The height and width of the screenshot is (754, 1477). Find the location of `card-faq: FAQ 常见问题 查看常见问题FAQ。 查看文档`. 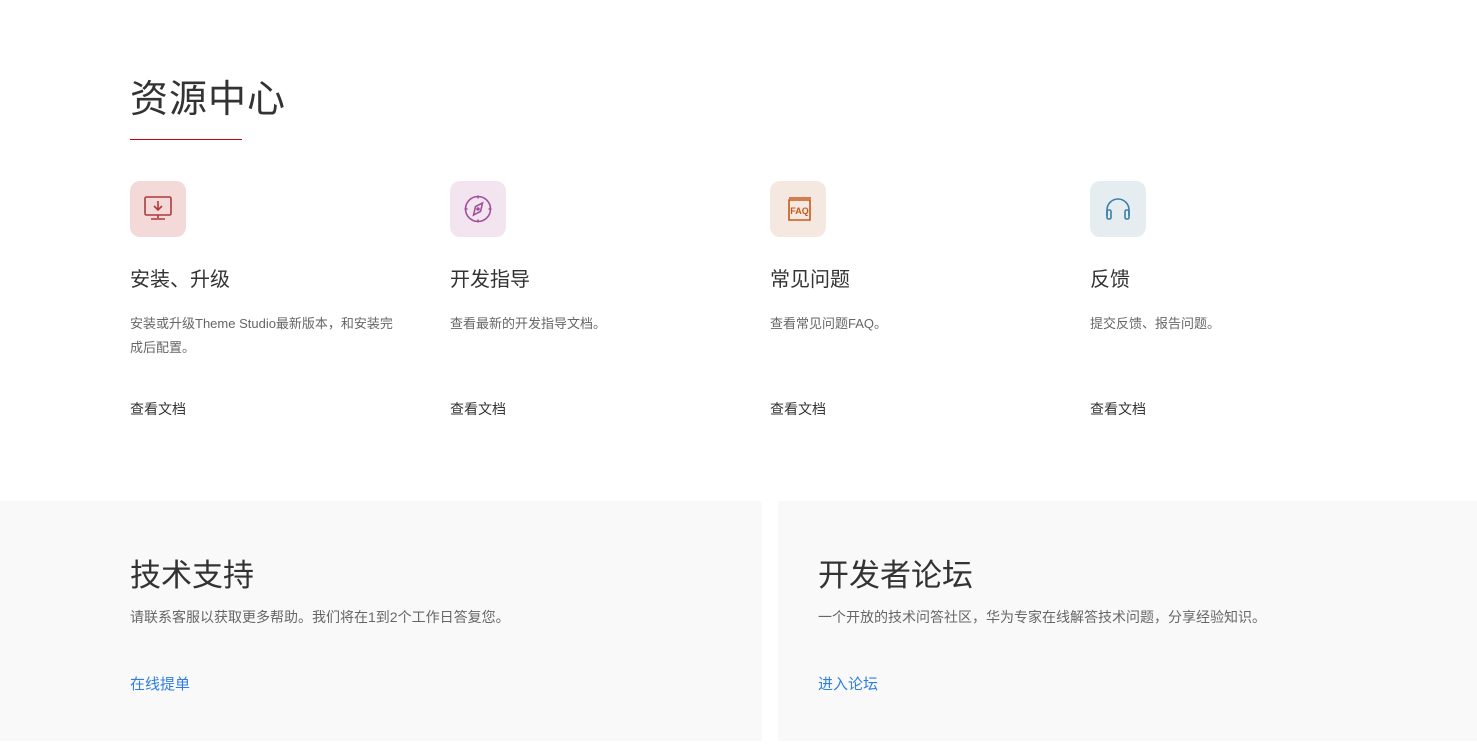

card-faq: FAQ 常见问题 查看常见问题FAQ。 查看文档 is located at coordinates (910, 299).